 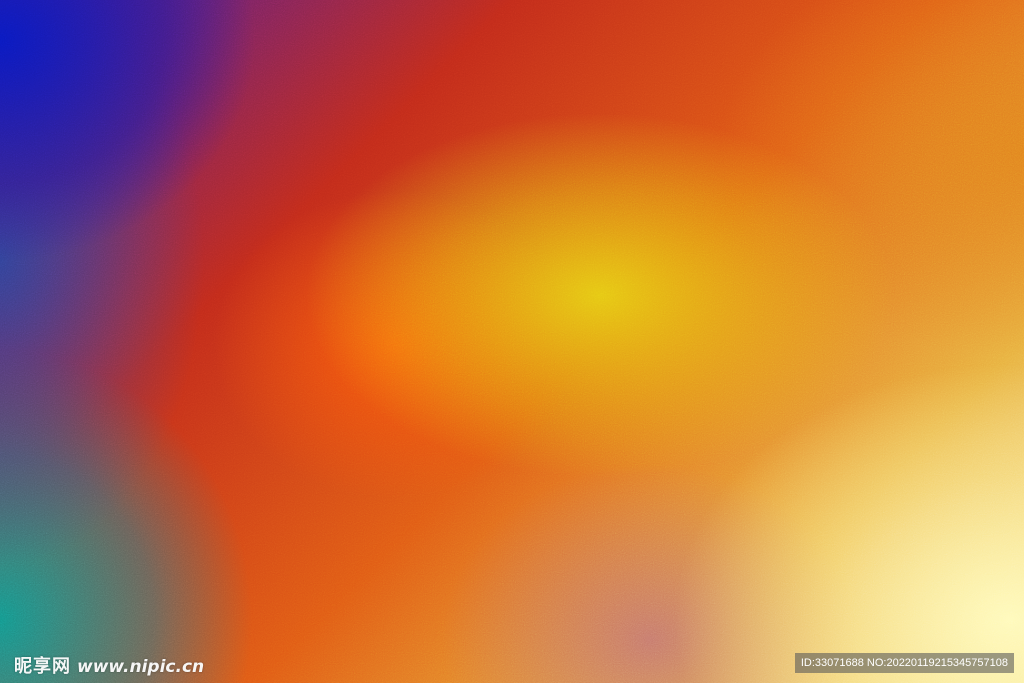 What do you see at coordinates (904, 663) in the screenshot?
I see `image-id-badge: ID:33071688 NO:20220119215345757108` at bounding box center [904, 663].